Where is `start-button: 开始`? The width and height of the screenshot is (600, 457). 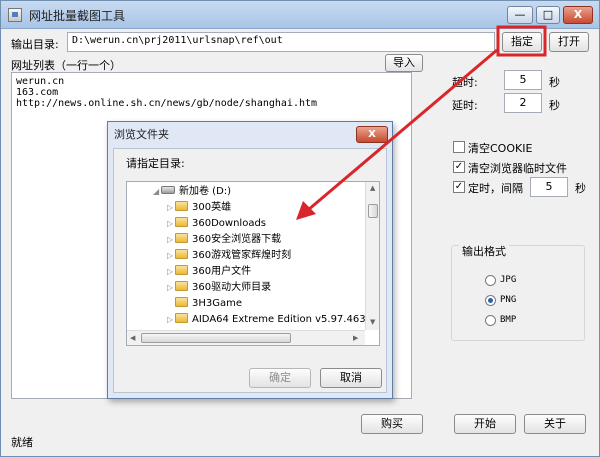 start-button: 开始 is located at coordinates (485, 424).